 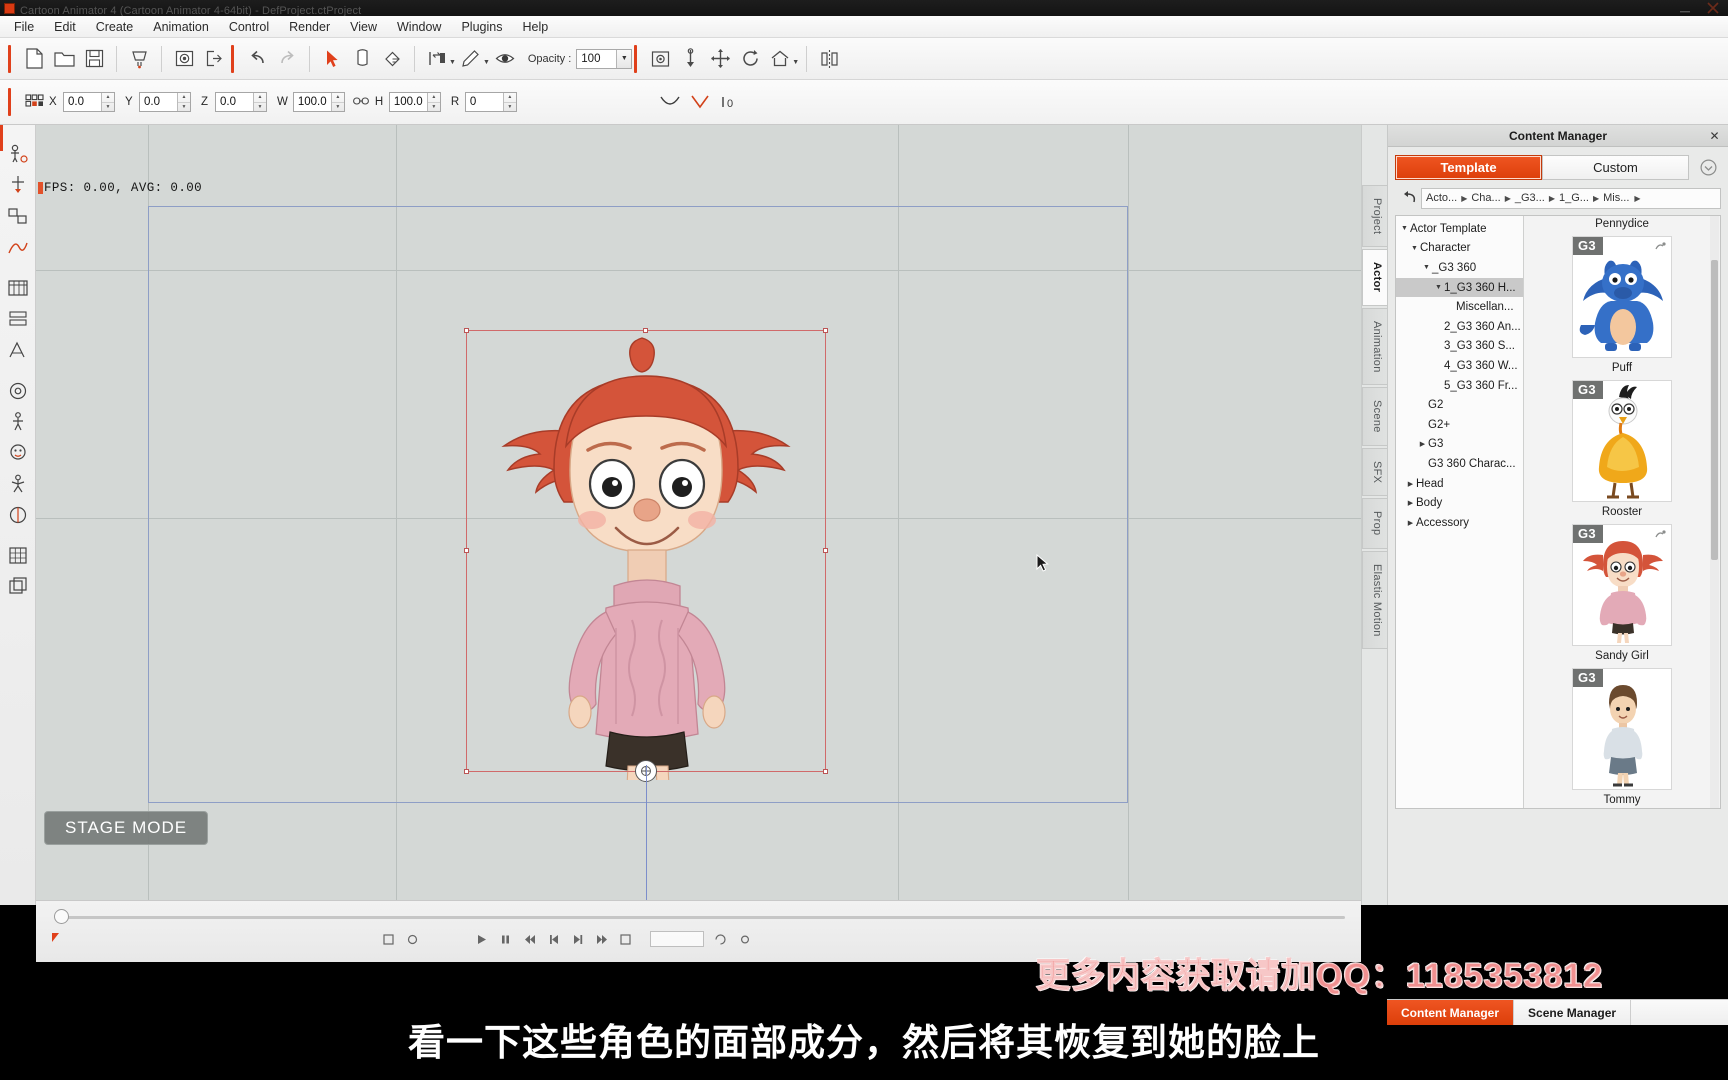 What do you see at coordinates (214, 59) in the screenshot?
I see `export-icon` at bounding box center [214, 59].